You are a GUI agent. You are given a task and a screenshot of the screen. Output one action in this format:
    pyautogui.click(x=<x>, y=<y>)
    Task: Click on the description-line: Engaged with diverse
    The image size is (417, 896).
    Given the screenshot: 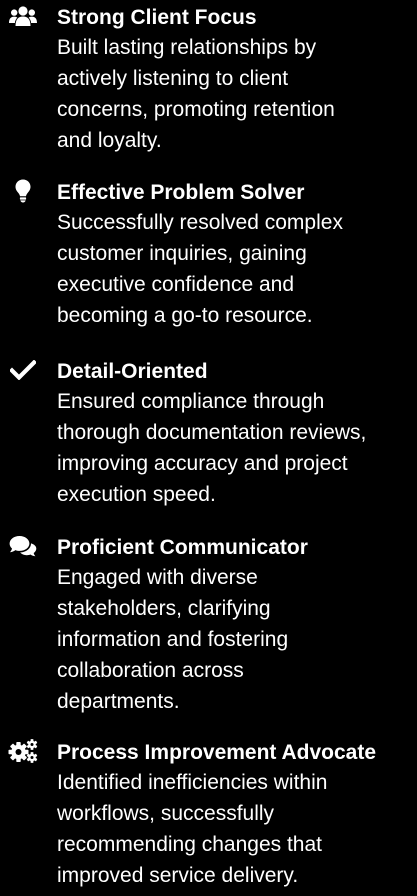 What is the action you would take?
    pyautogui.click(x=157, y=577)
    